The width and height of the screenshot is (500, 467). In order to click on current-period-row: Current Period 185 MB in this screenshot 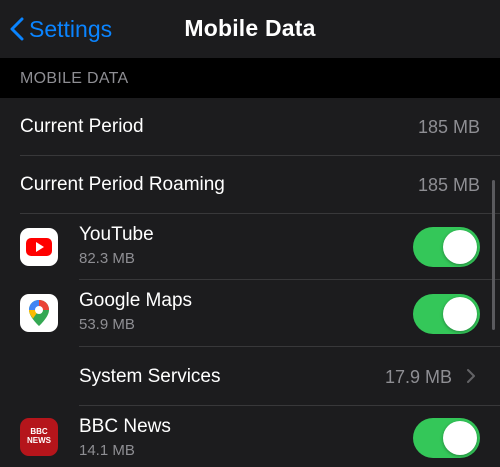, I will do `click(250, 127)`.